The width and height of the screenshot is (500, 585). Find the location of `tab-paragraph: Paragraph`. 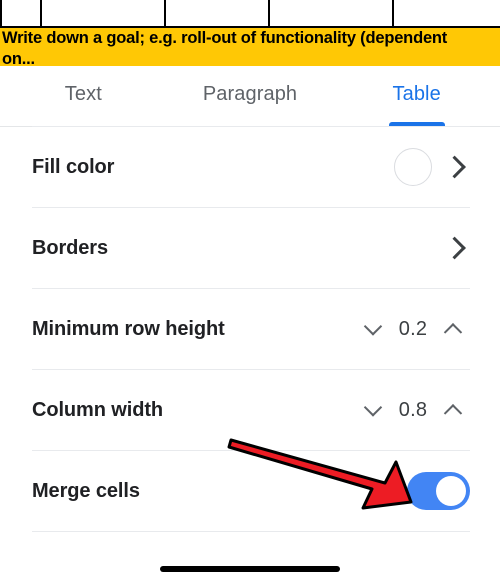

tab-paragraph: Paragraph is located at coordinates (250, 96).